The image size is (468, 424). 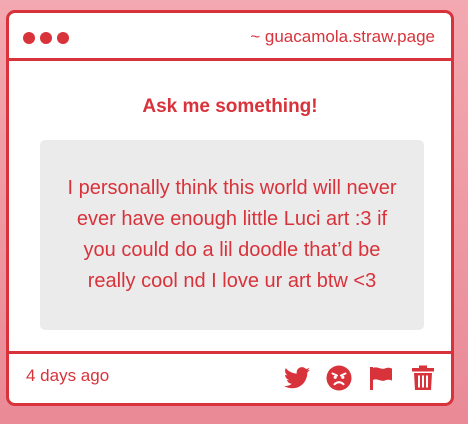 What do you see at coordinates (230, 106) in the screenshot?
I see `page-title: Ask me something!` at bounding box center [230, 106].